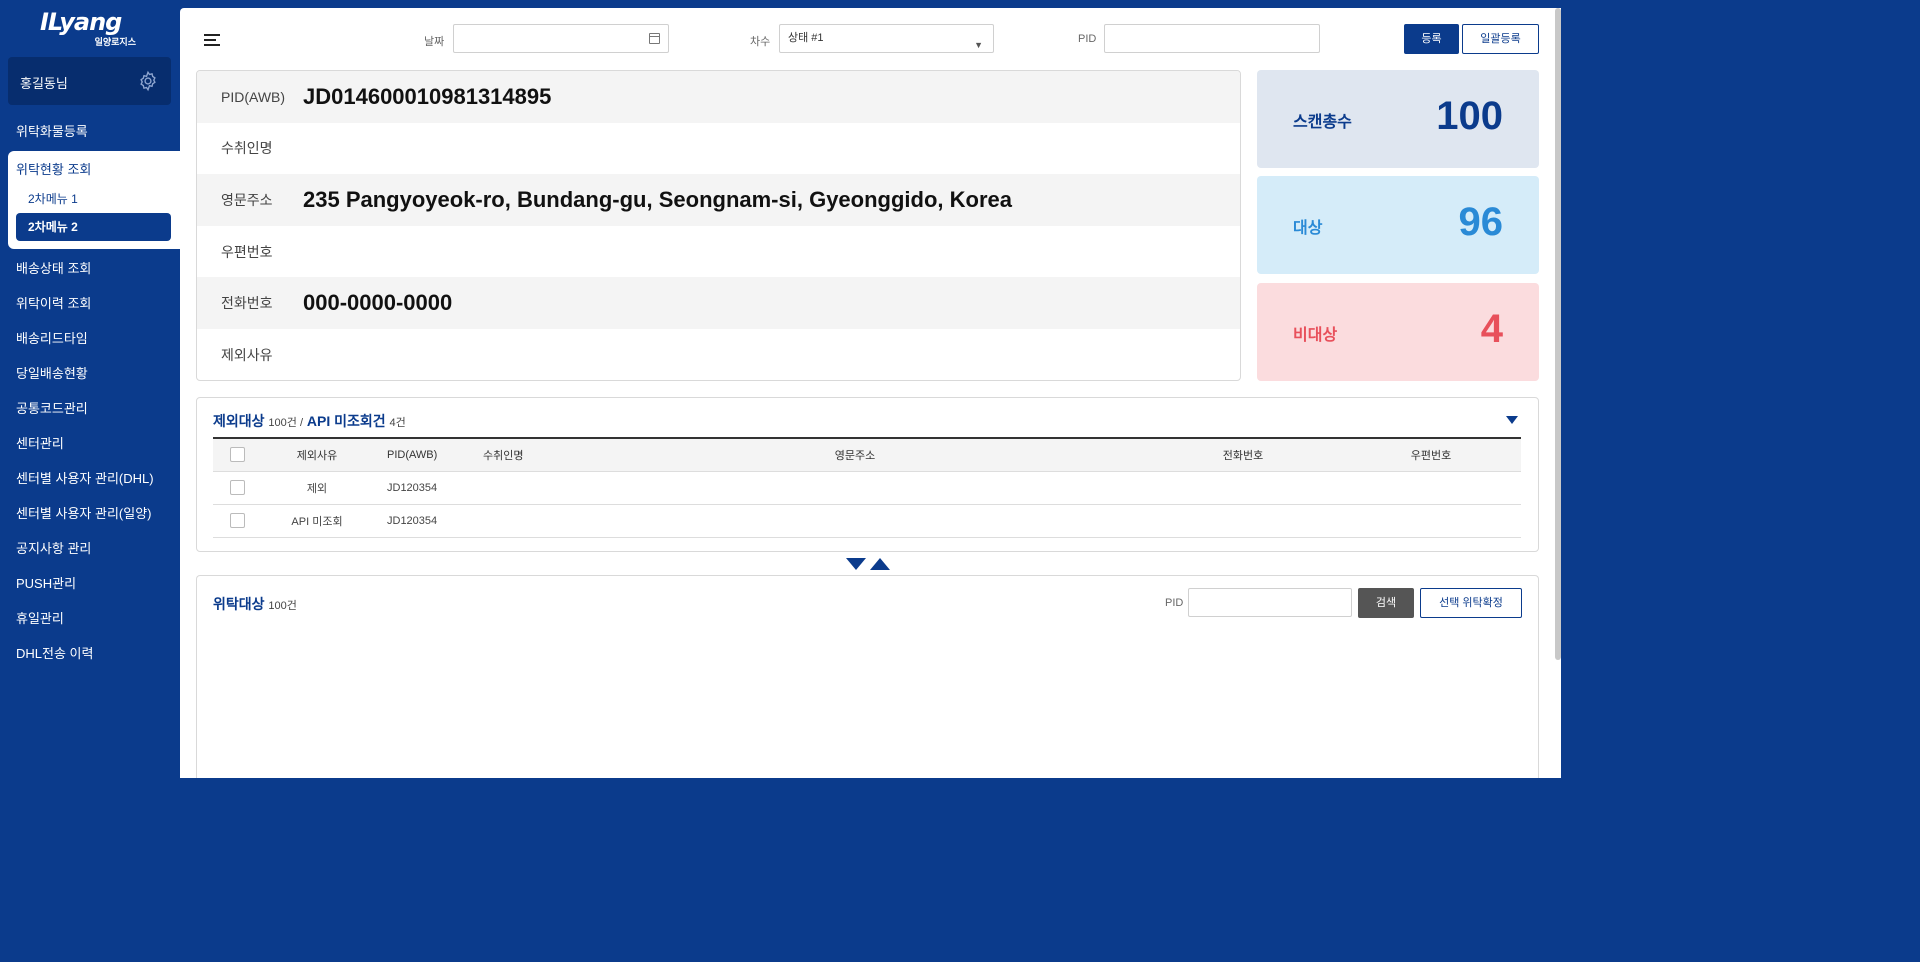 This screenshot has height=962, width=1920. I want to click on column-header: 우편번호, so click(1431, 454).